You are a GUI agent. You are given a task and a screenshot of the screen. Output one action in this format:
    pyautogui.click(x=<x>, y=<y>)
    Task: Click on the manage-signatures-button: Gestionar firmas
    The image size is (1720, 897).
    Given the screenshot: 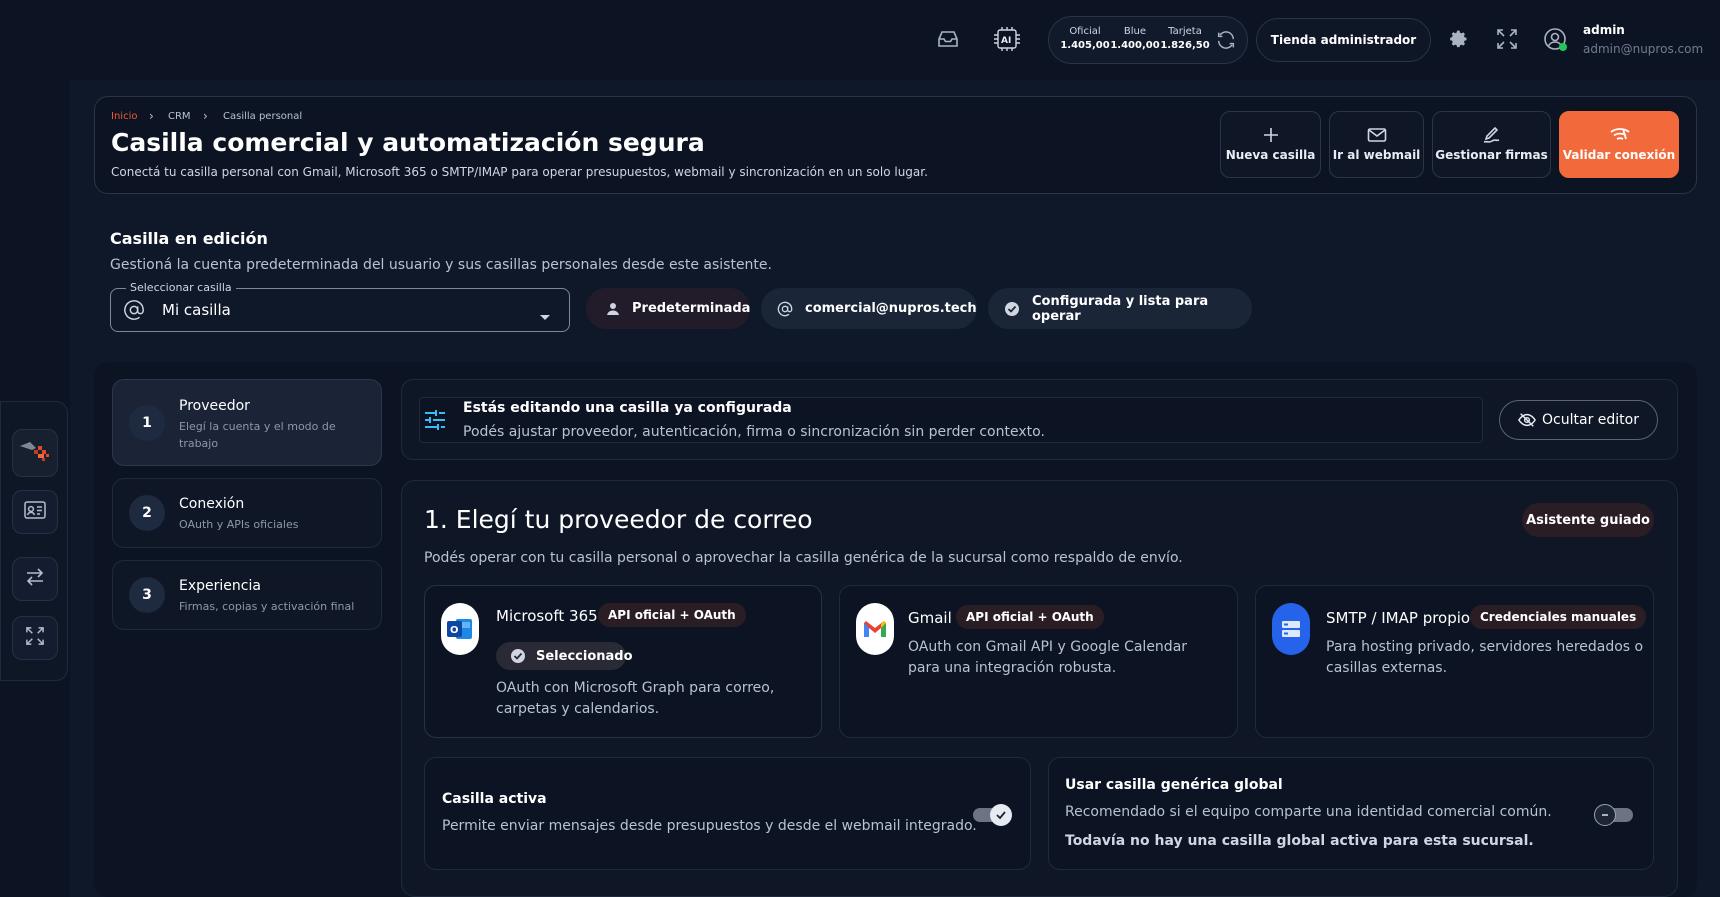 What is the action you would take?
    pyautogui.click(x=1491, y=144)
    